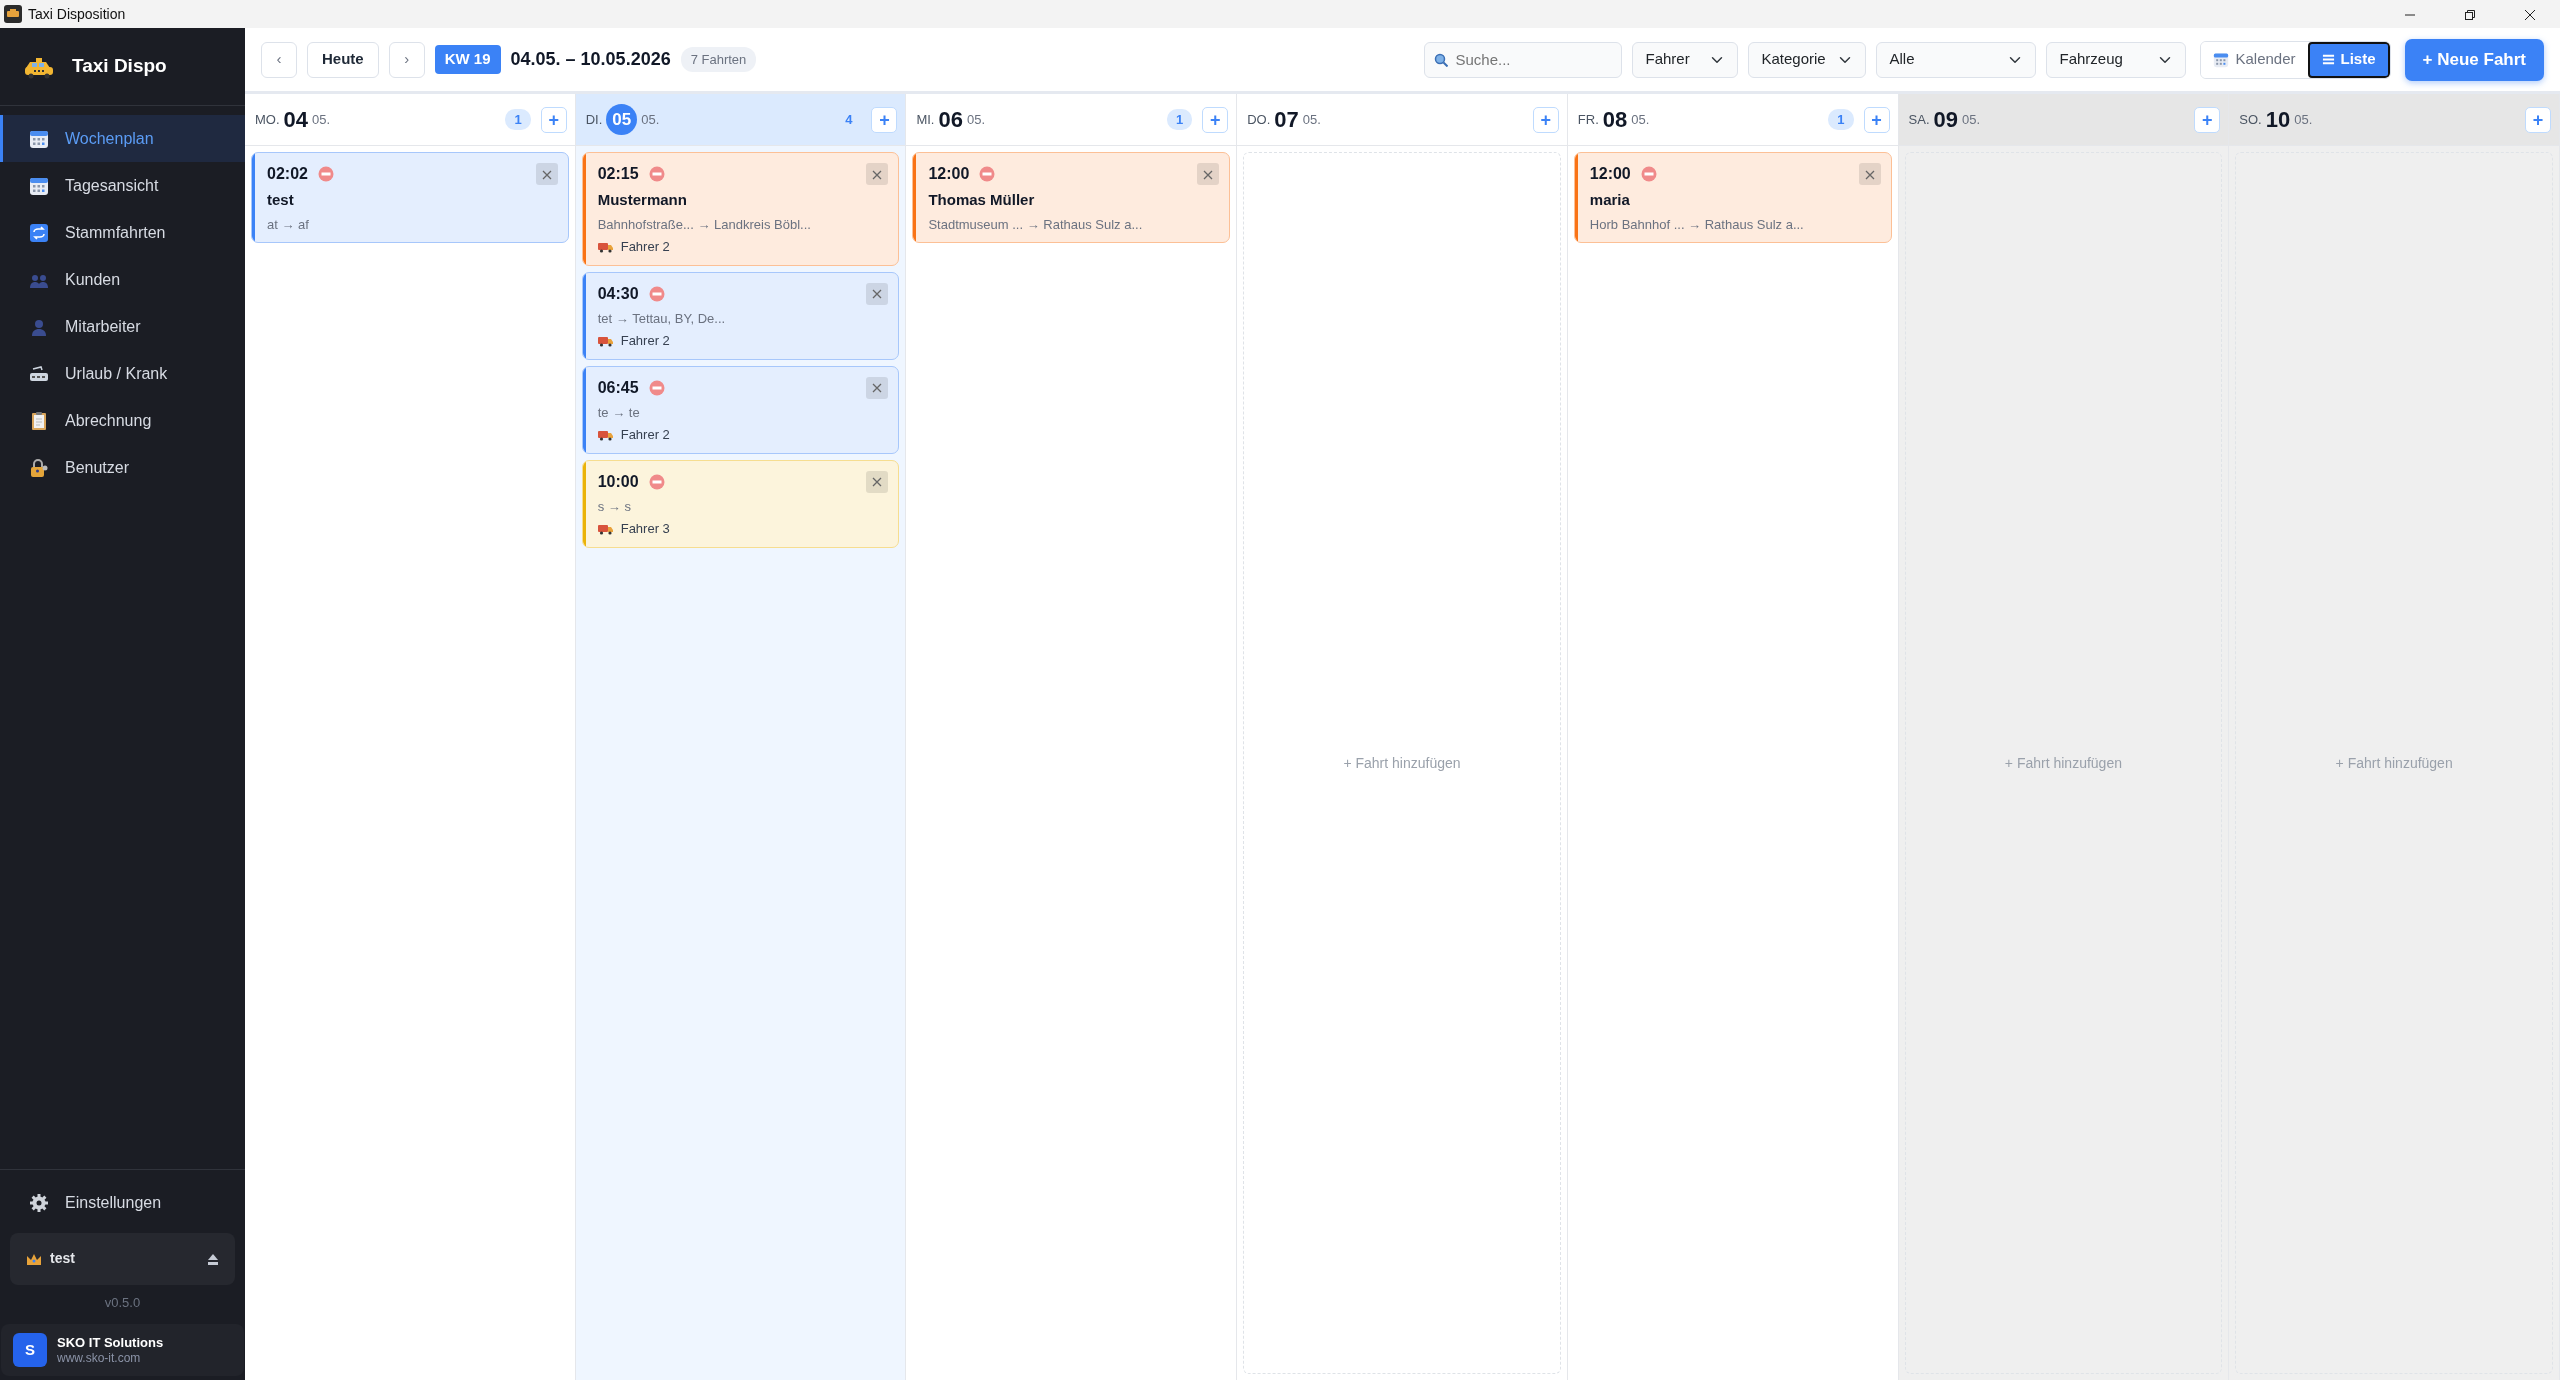 The image size is (2560, 1380). What do you see at coordinates (410, 197) in the screenshot?
I see `trip-card: 02:02 test at → af` at bounding box center [410, 197].